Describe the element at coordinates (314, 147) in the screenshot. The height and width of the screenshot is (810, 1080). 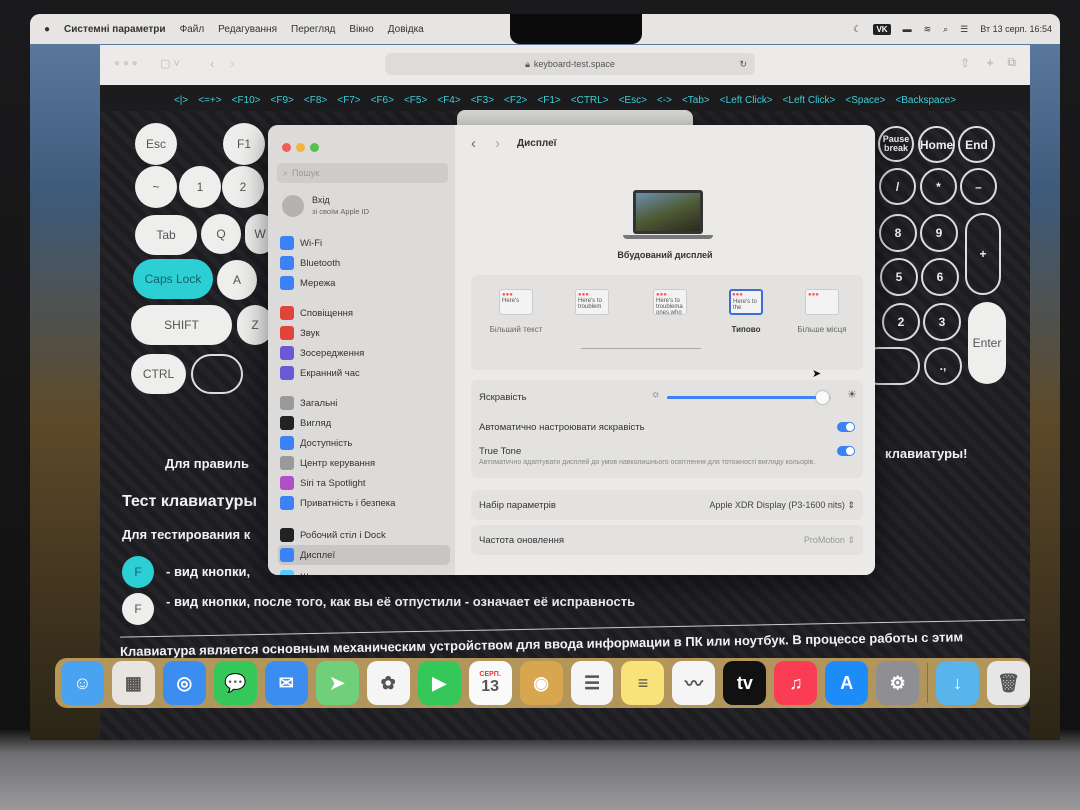
I see `zoom-button` at that location.